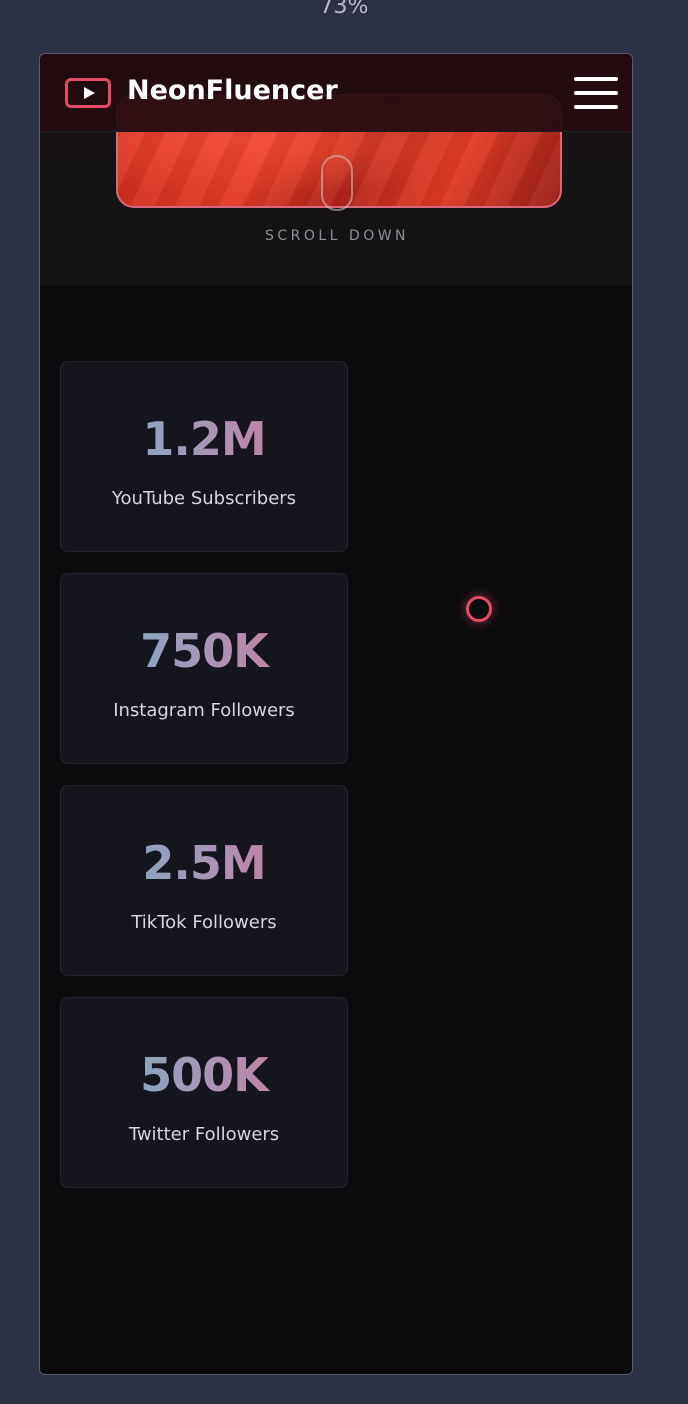  What do you see at coordinates (344, 9) in the screenshot?
I see `zoom-level-label: 73%` at bounding box center [344, 9].